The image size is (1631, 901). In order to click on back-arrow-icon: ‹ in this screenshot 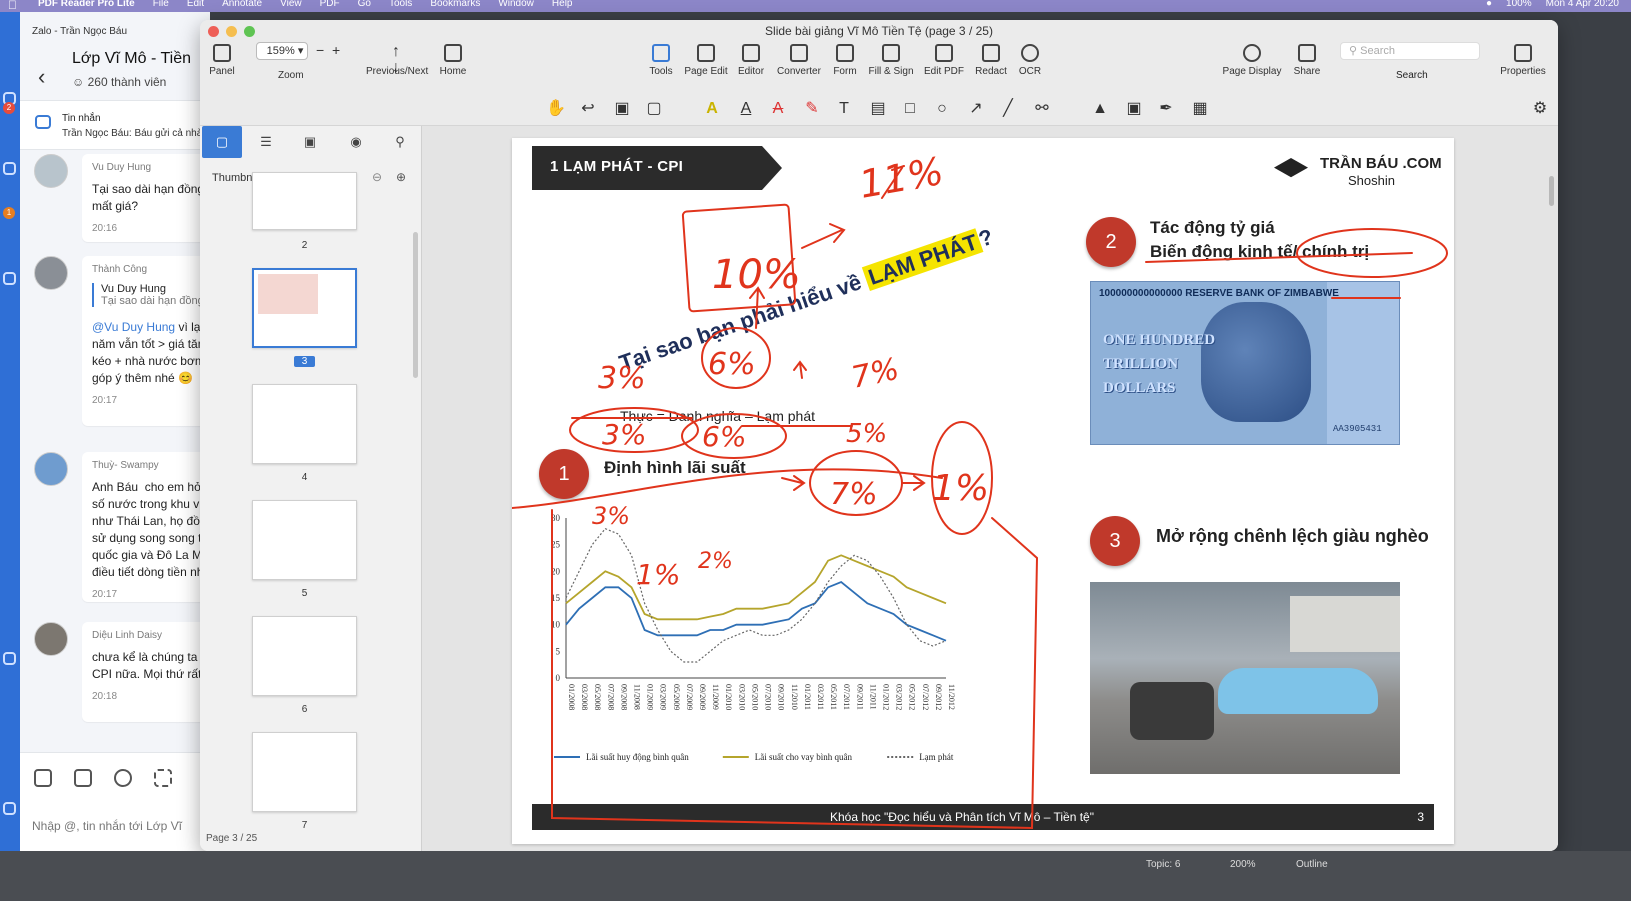, I will do `click(41, 77)`.